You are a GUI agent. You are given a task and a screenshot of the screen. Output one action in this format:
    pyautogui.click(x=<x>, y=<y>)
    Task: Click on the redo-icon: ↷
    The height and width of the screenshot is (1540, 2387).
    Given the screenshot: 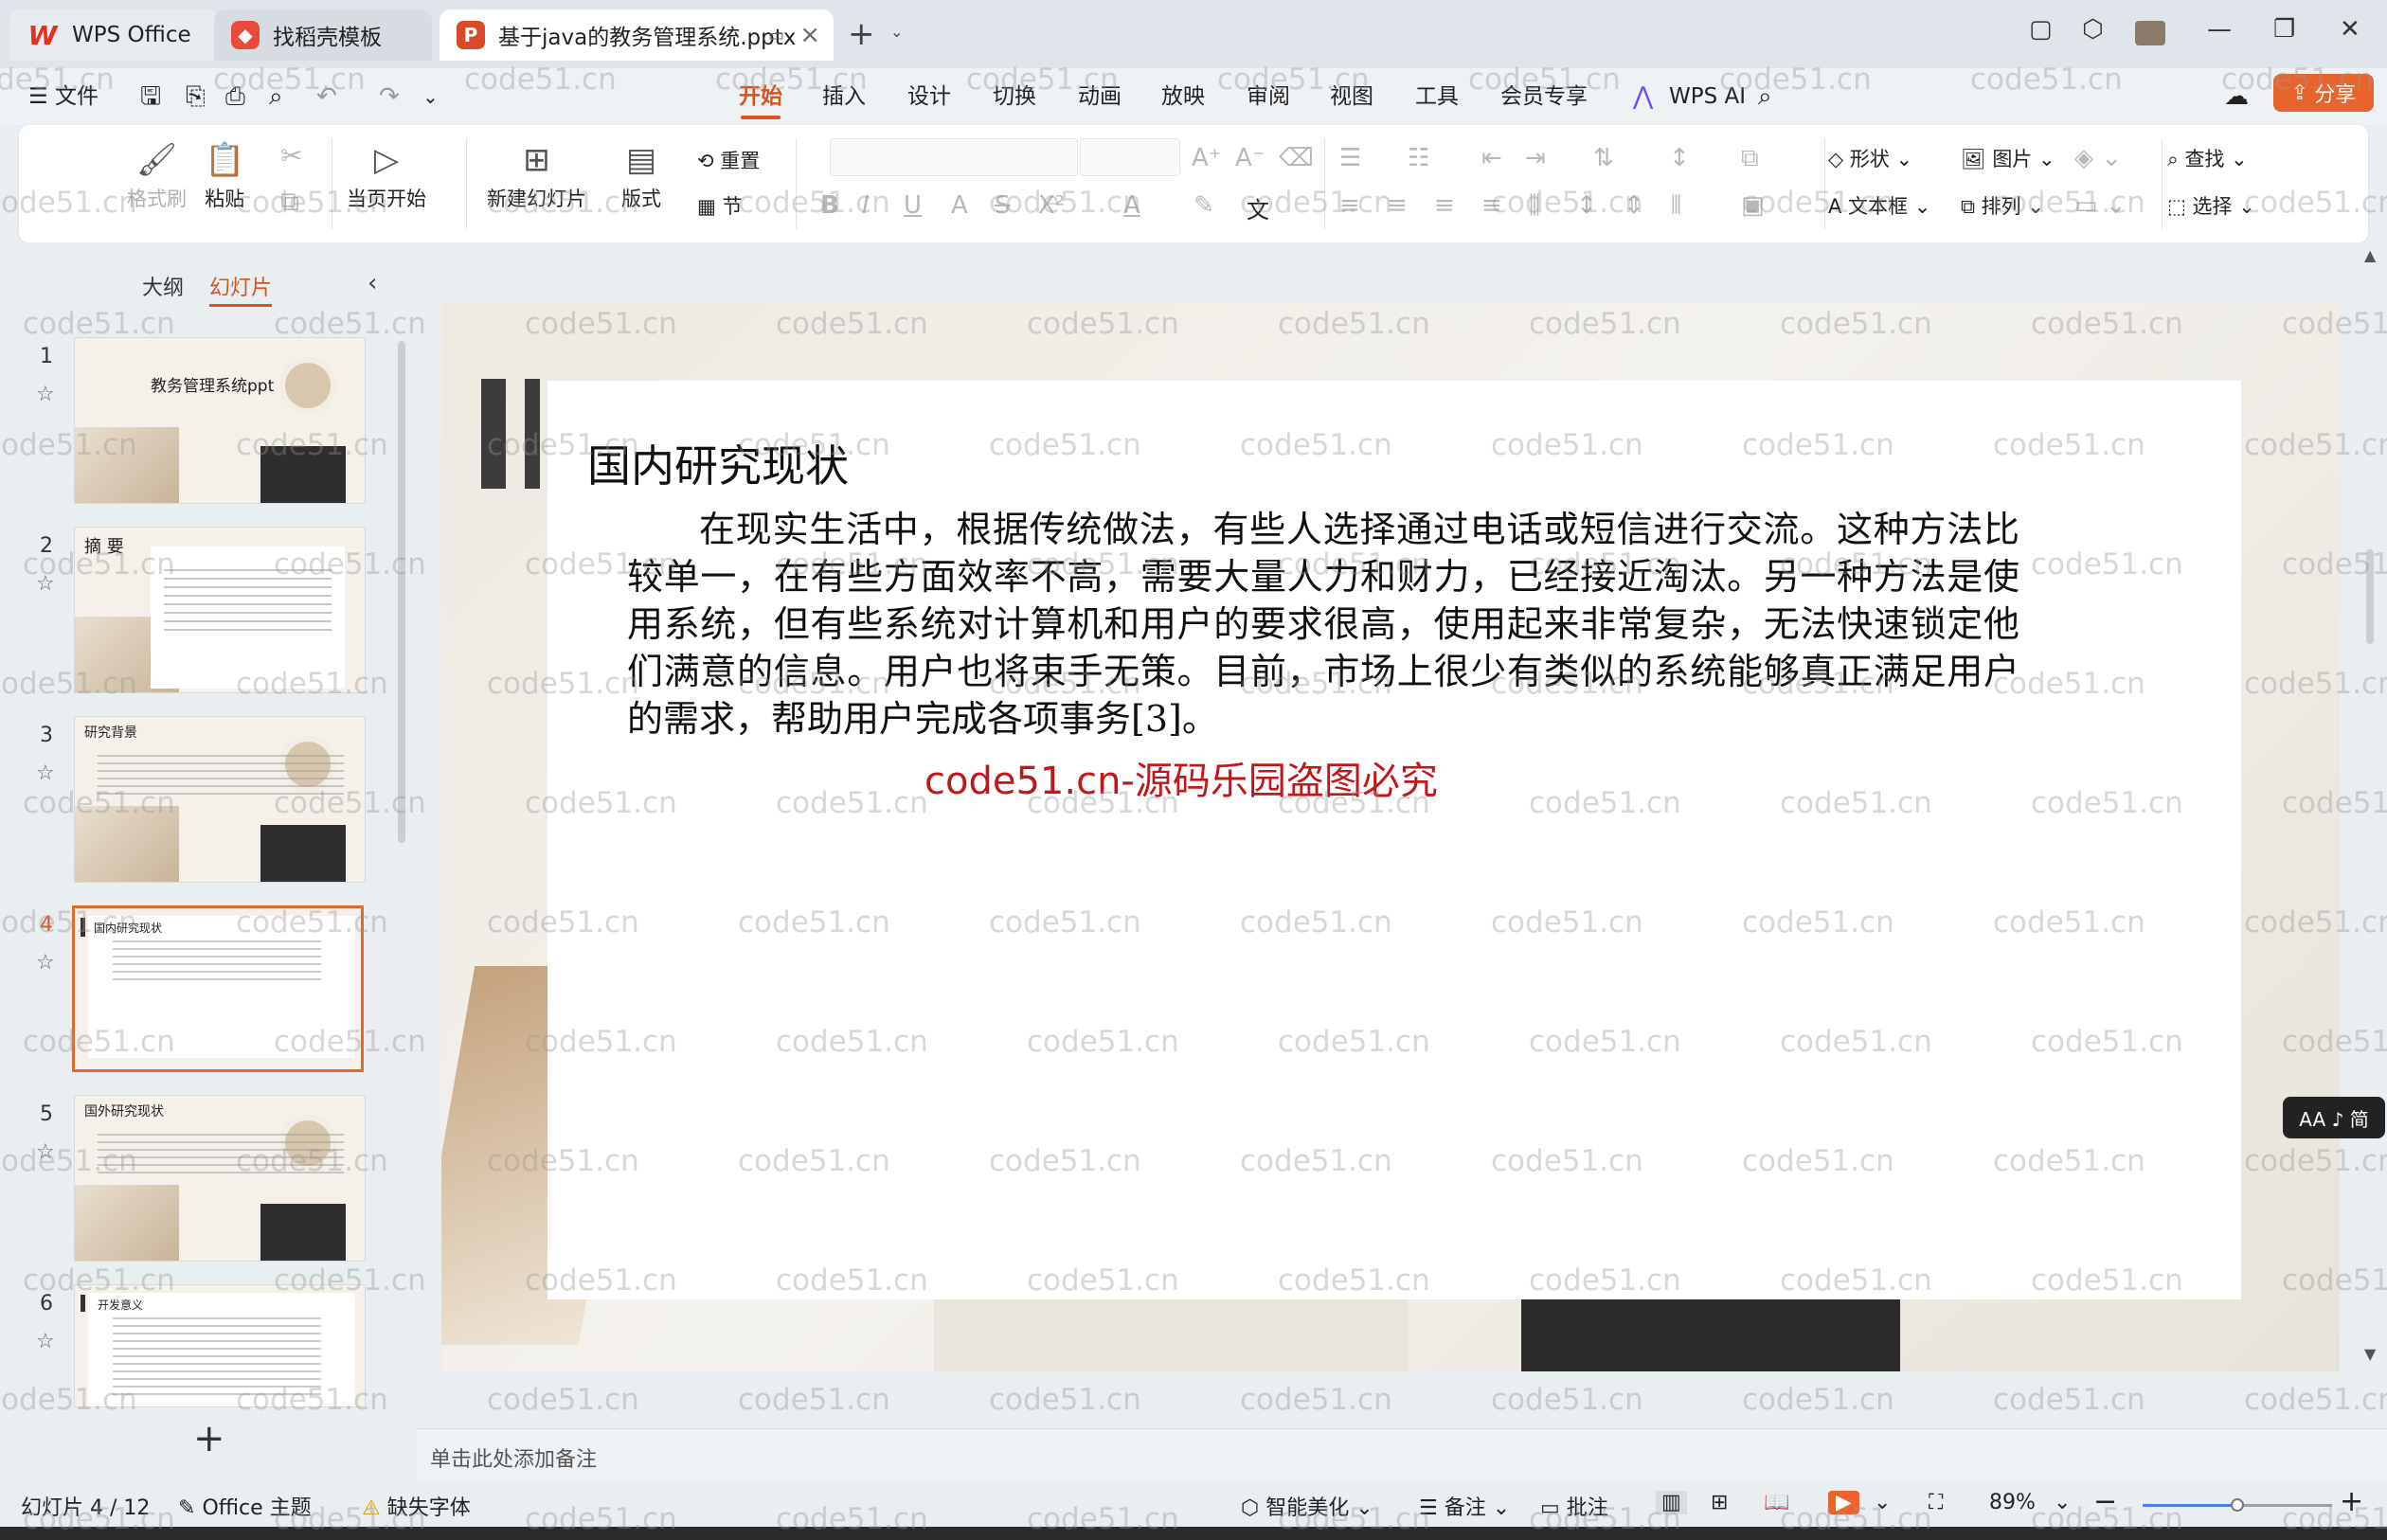 What is the action you would take?
    pyautogui.click(x=389, y=97)
    